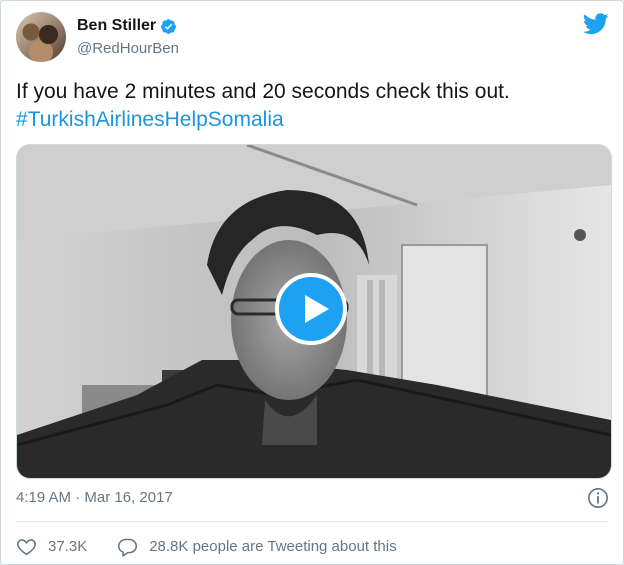 The image size is (624, 565). Describe the element at coordinates (94, 497) in the screenshot. I see `tweet-timestamp: 4:19 AM · Mar 16, 2017` at that location.